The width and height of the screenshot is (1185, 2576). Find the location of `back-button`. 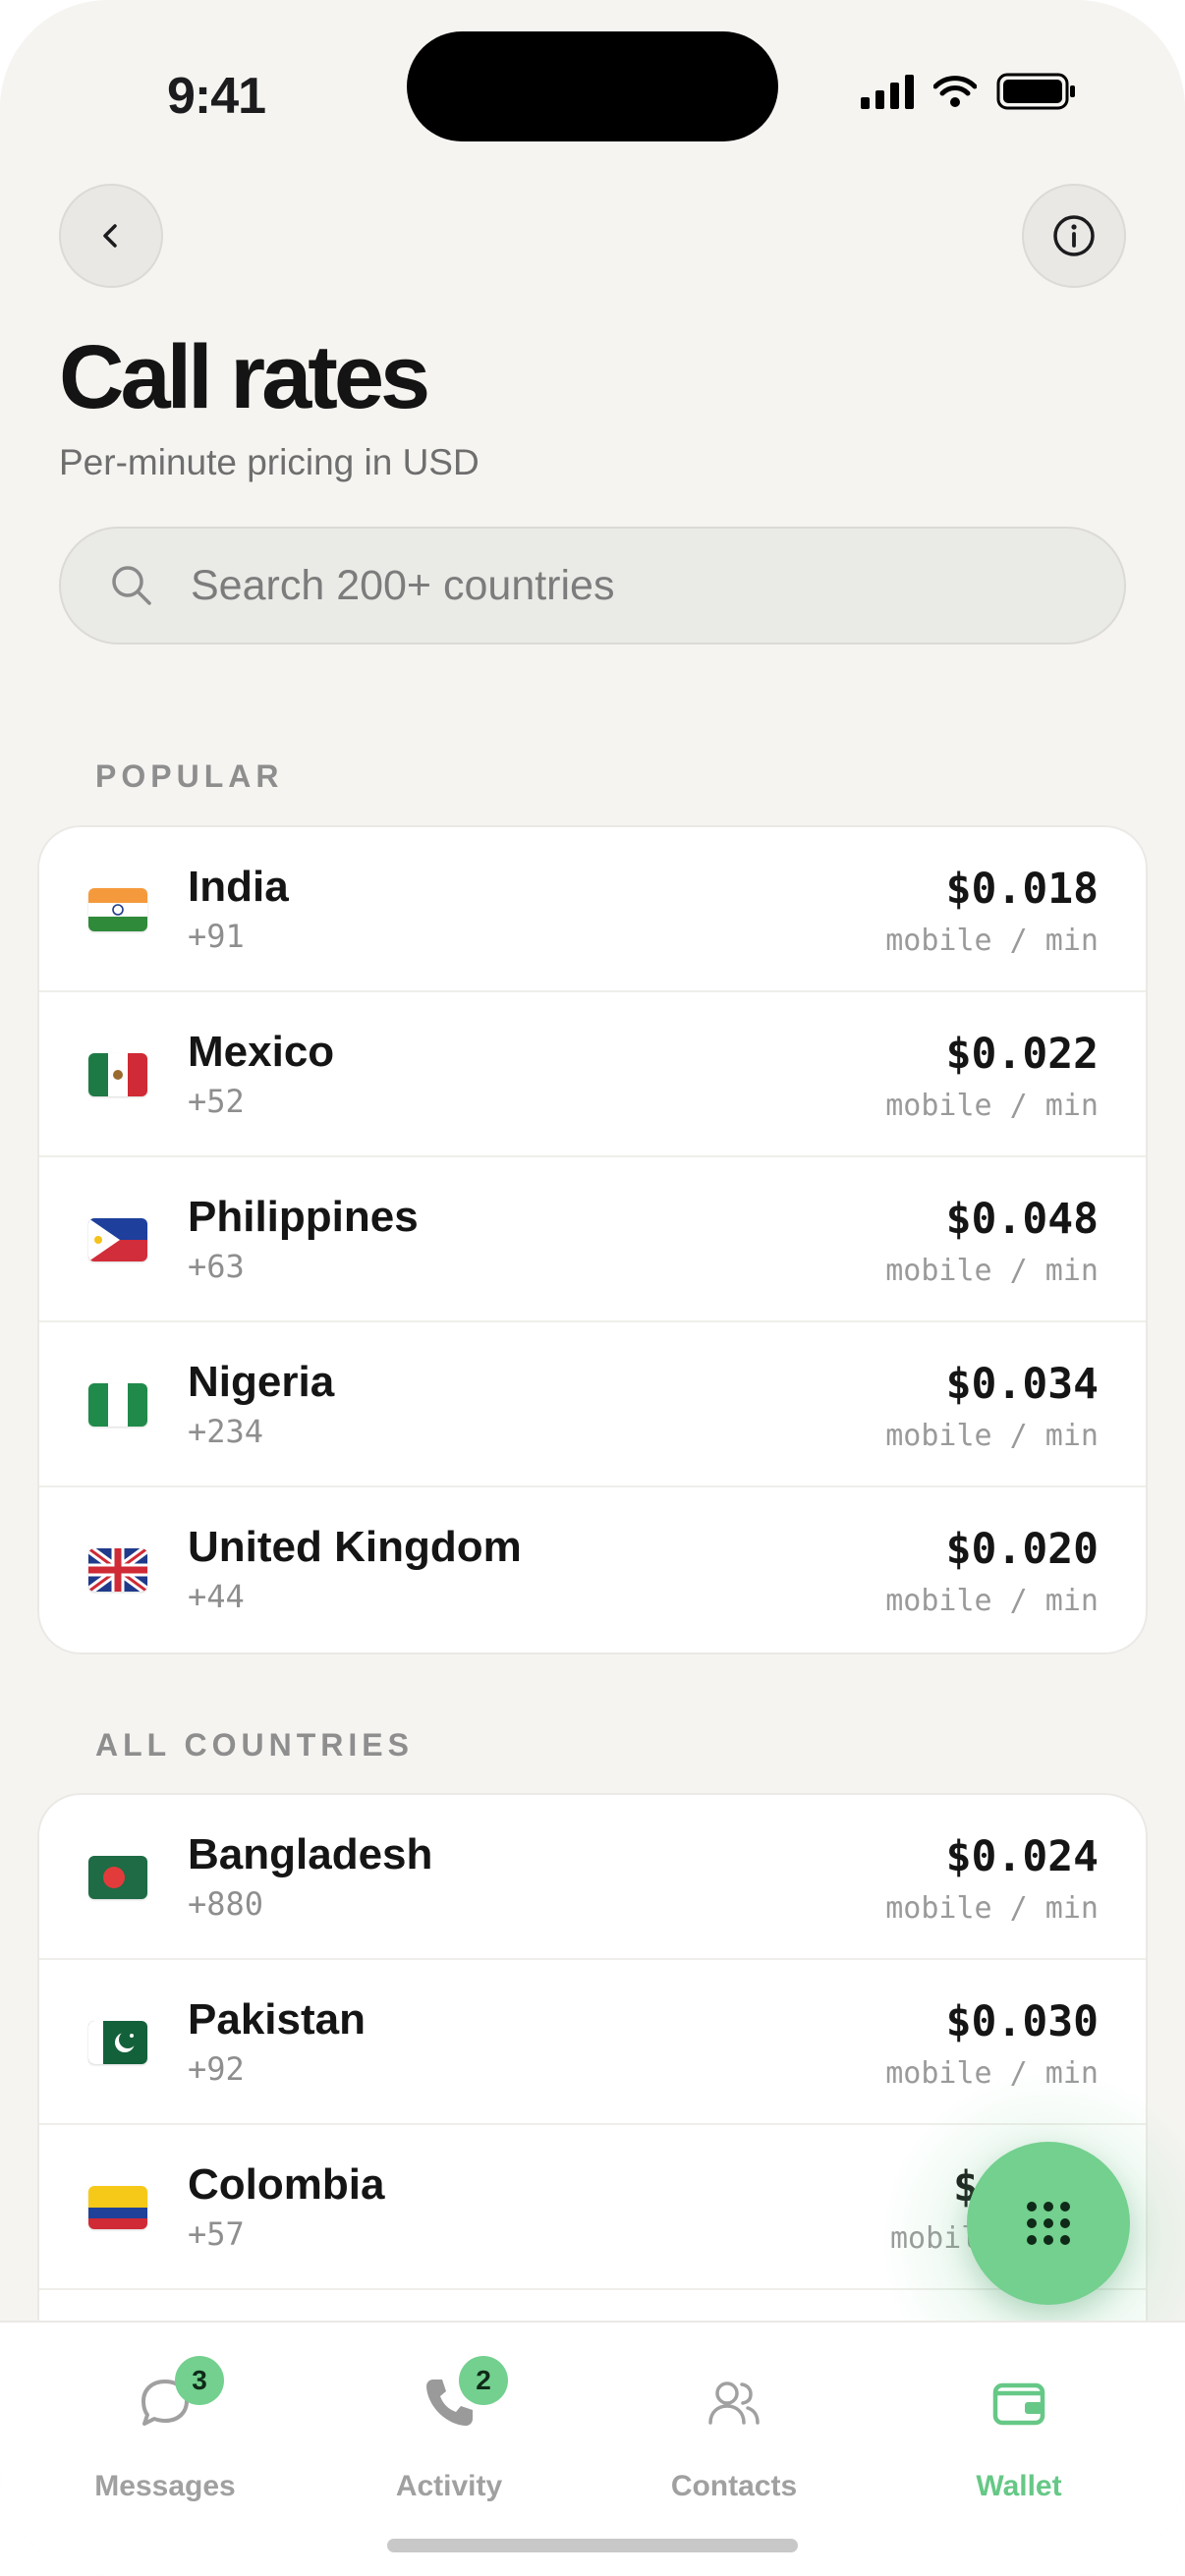

back-button is located at coordinates (111, 236).